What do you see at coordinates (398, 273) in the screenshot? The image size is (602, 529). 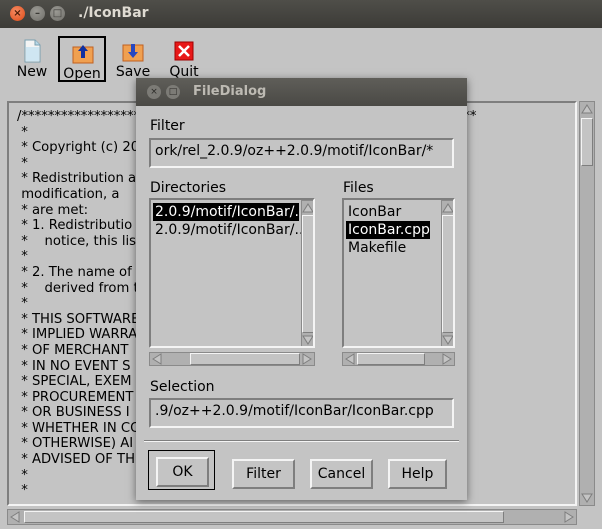 I see `files-list: IconBar IconBar.cpp Makefile` at bounding box center [398, 273].